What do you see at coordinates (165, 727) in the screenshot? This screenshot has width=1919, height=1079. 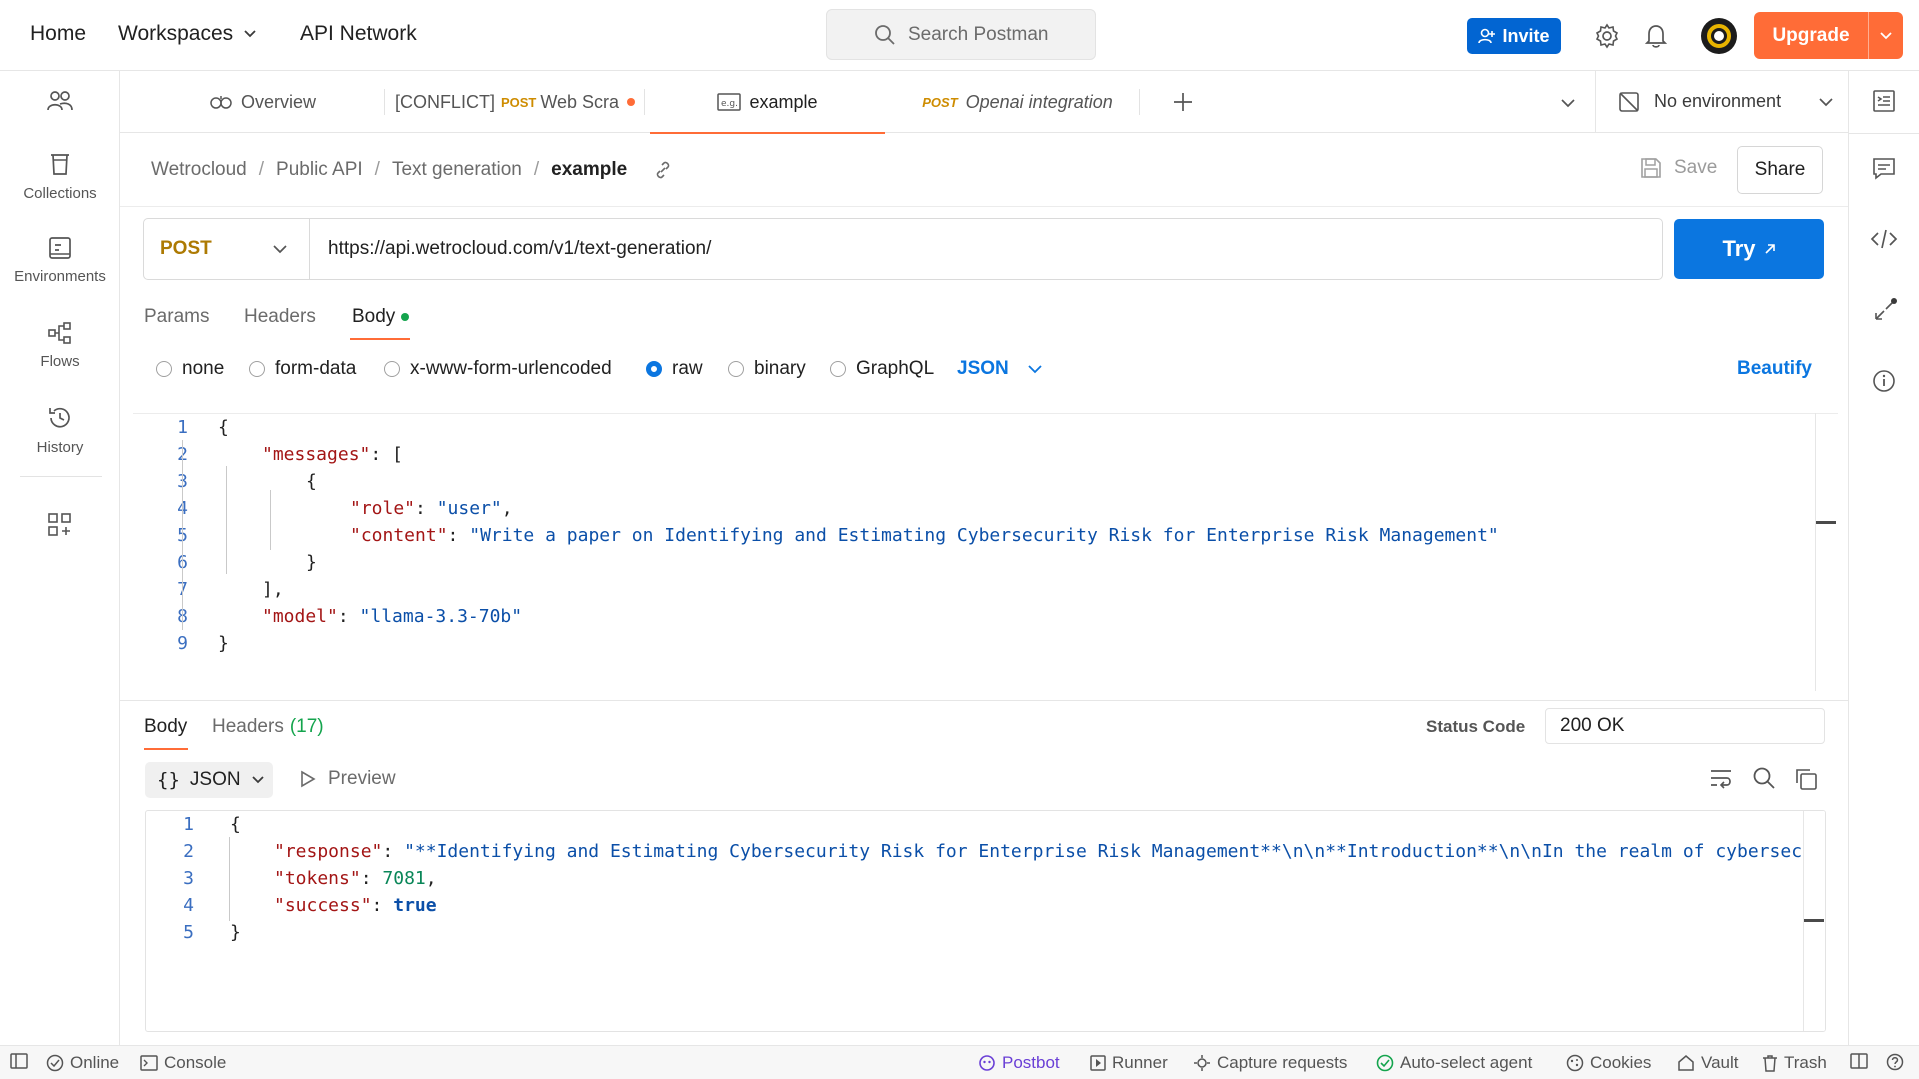 I see `tab-response-body: Body` at bounding box center [165, 727].